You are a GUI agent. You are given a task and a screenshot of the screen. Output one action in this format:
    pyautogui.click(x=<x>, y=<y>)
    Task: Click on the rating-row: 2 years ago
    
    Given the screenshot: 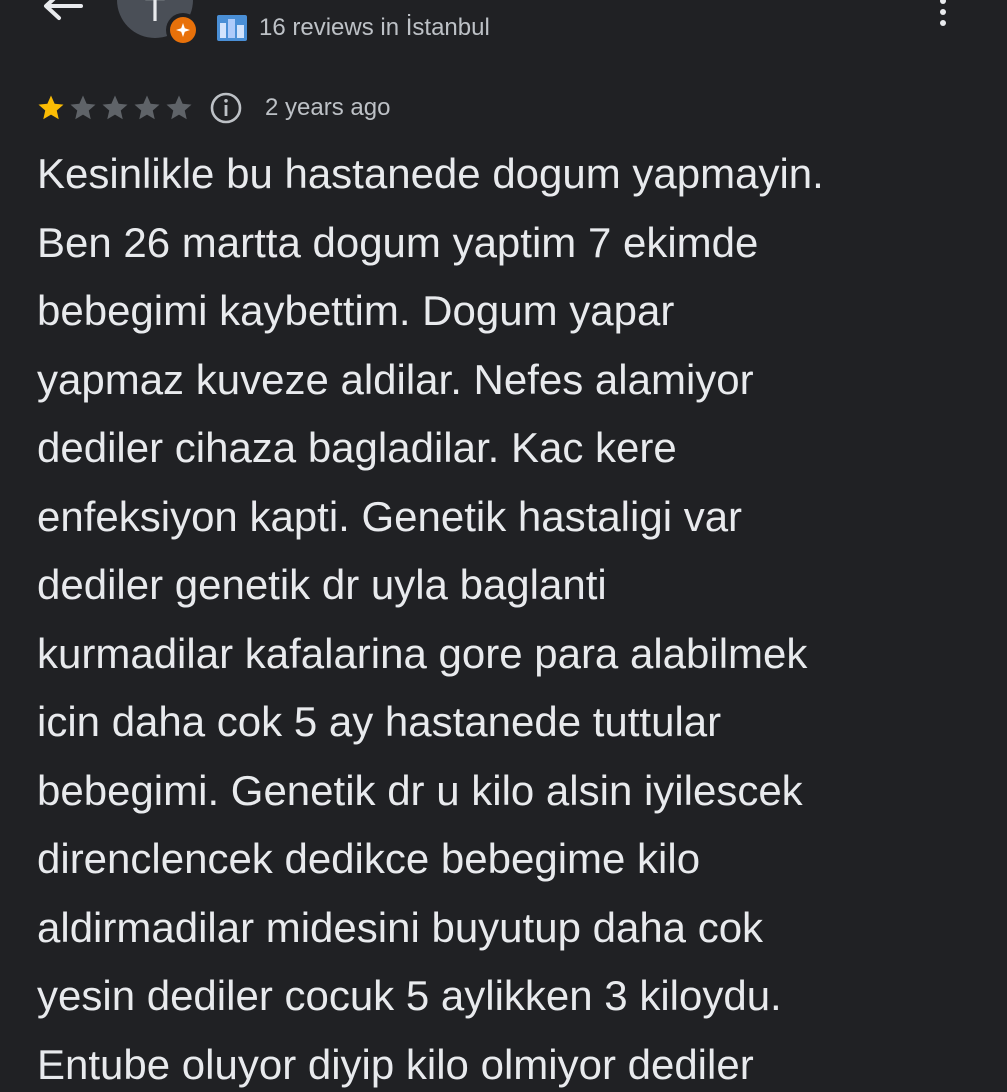 What is the action you would take?
    pyautogui.click(x=212, y=108)
    